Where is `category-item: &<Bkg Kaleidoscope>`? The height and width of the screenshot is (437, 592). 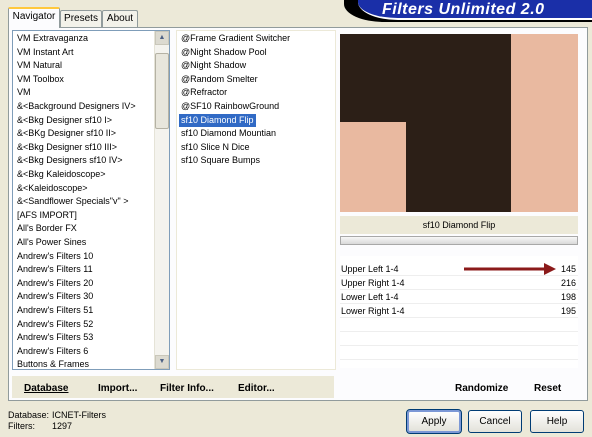
category-item: &<Bkg Kaleidoscope> is located at coordinates (61, 175).